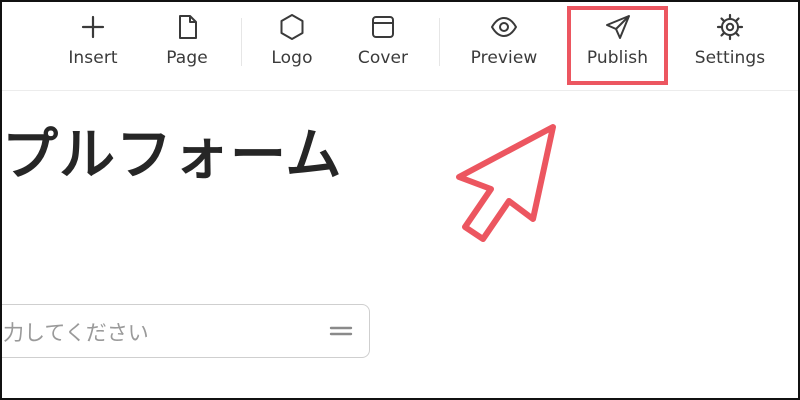 This screenshot has height=400, width=800. I want to click on settings-label: Settings, so click(730, 58).